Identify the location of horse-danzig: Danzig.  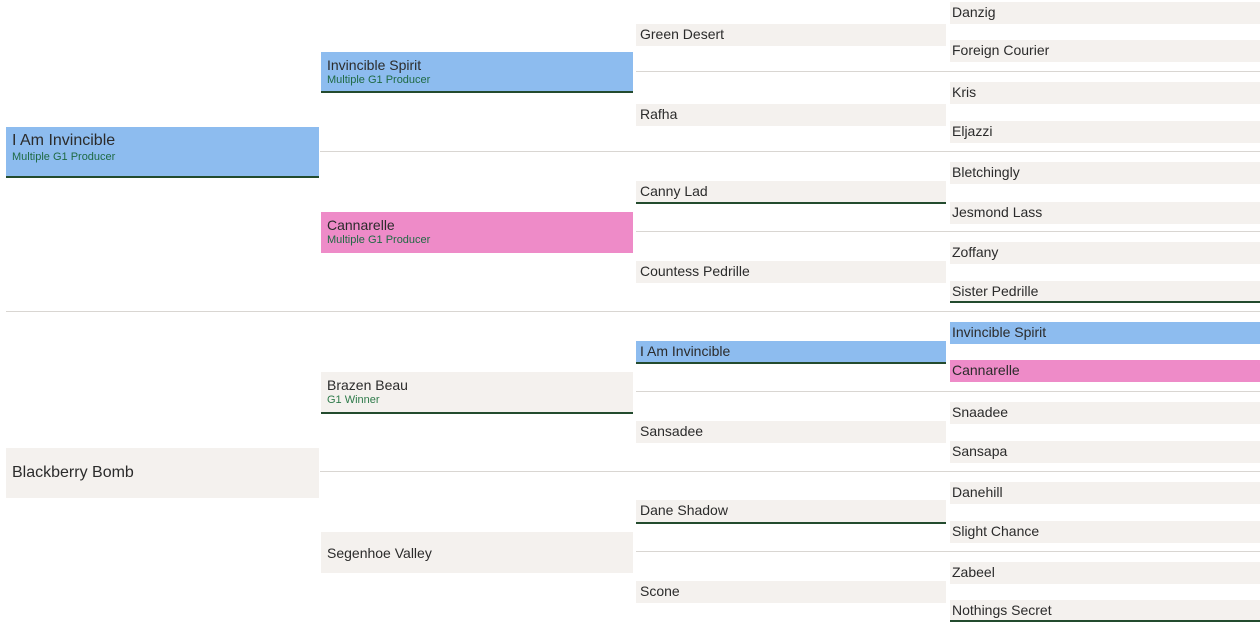
(1105, 13).